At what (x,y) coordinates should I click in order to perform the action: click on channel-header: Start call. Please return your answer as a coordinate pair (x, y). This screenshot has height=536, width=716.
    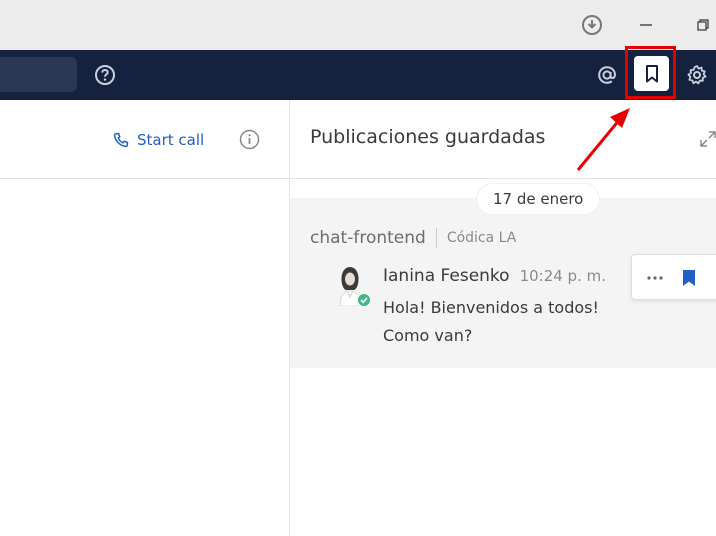
    Looking at the image, I should click on (144, 139).